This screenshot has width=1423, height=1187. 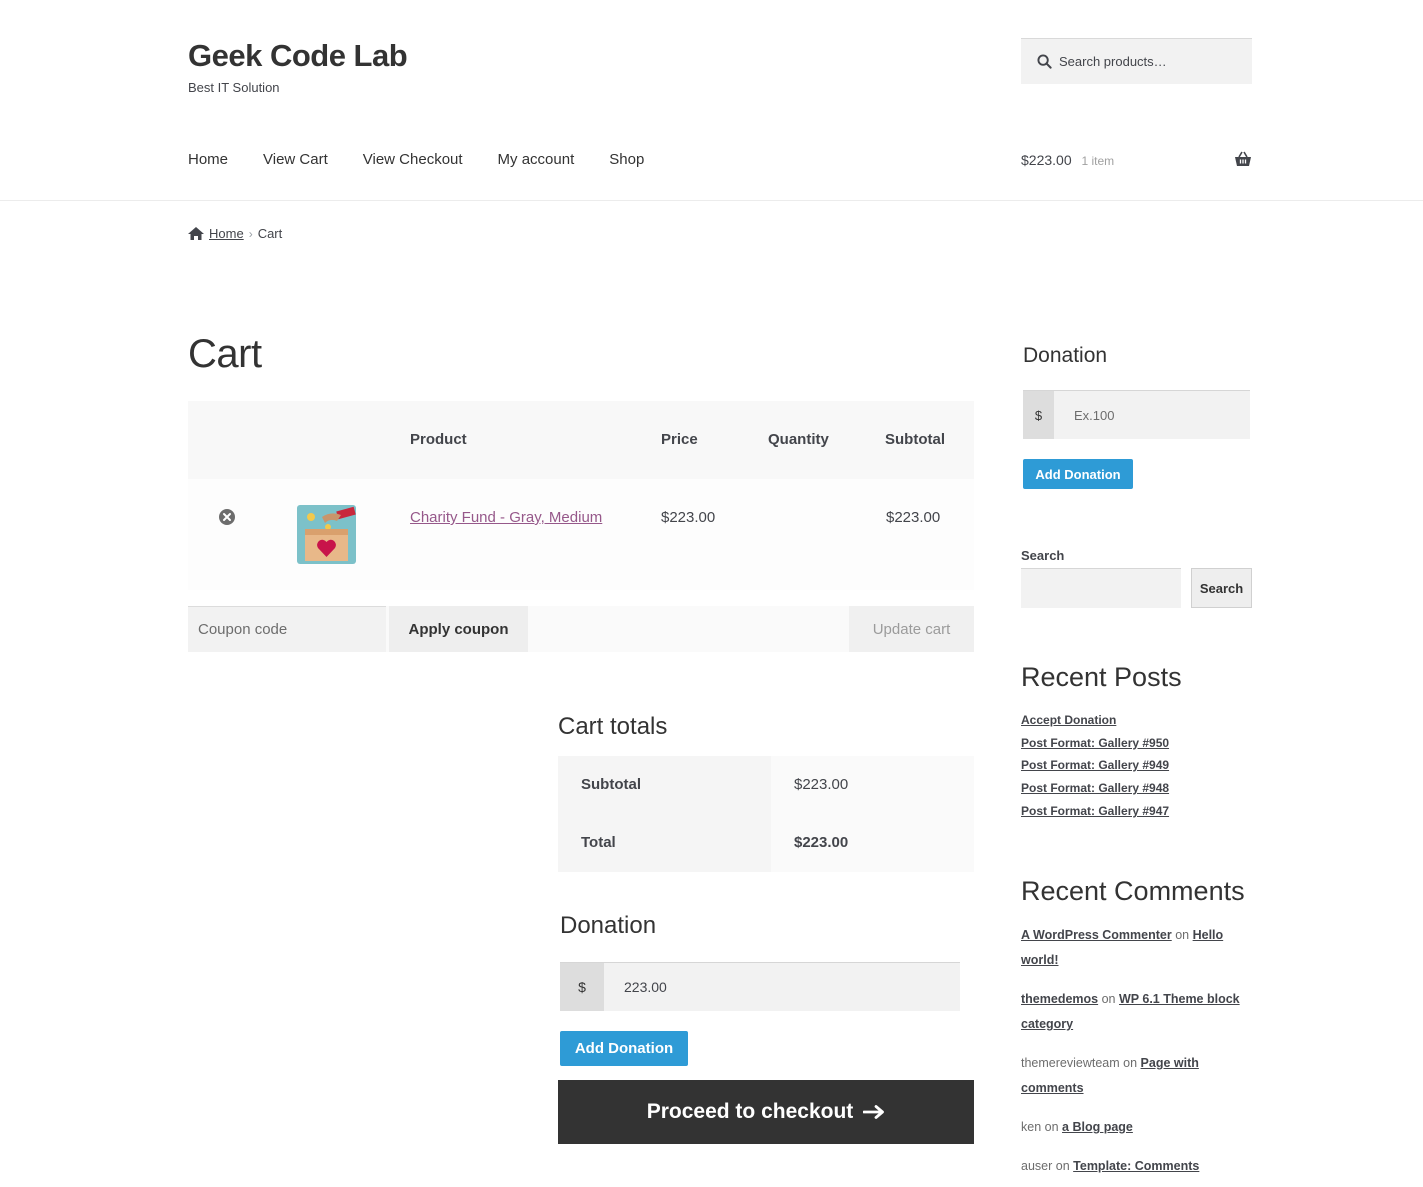 What do you see at coordinates (1078, 474) in the screenshot?
I see `sidebar-add-donation-button: Add Donation` at bounding box center [1078, 474].